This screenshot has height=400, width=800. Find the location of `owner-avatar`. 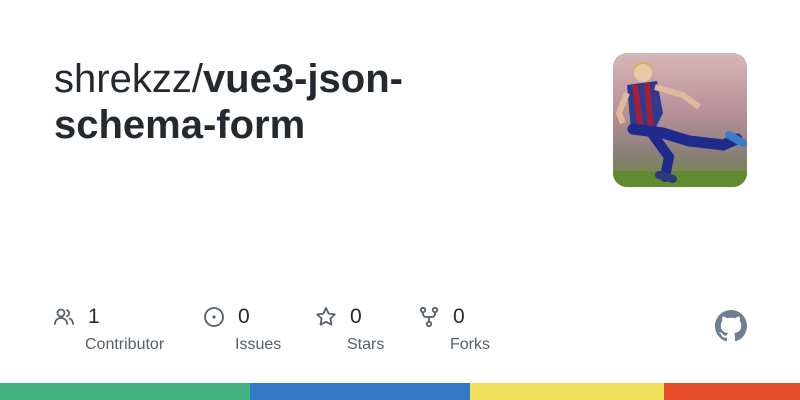

owner-avatar is located at coordinates (680, 120).